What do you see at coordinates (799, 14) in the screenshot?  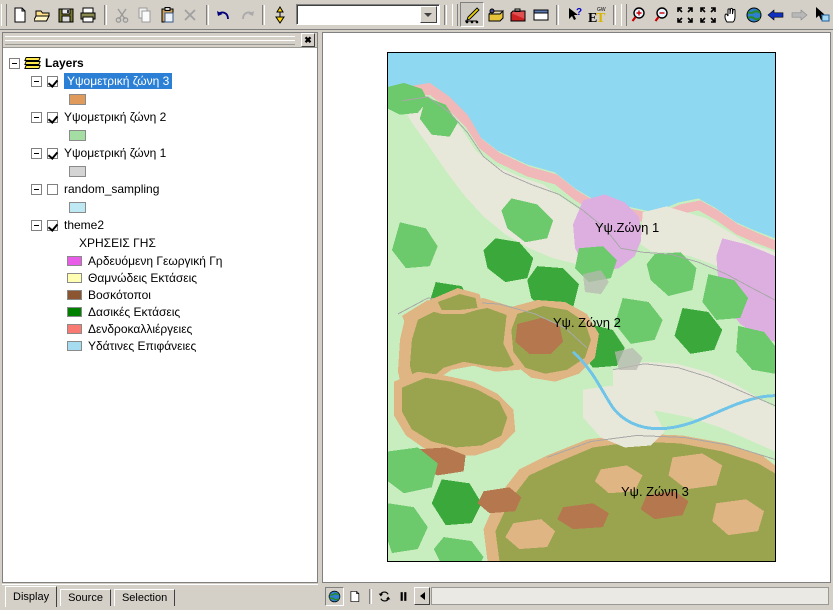 I see `go-next-extent-button` at bounding box center [799, 14].